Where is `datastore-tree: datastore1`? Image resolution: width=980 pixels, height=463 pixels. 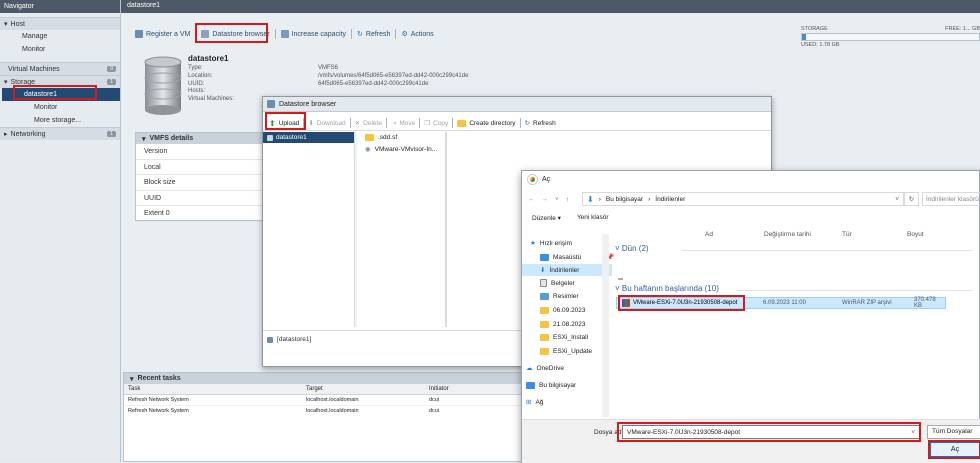 datastore-tree: datastore1 is located at coordinates (309, 229).